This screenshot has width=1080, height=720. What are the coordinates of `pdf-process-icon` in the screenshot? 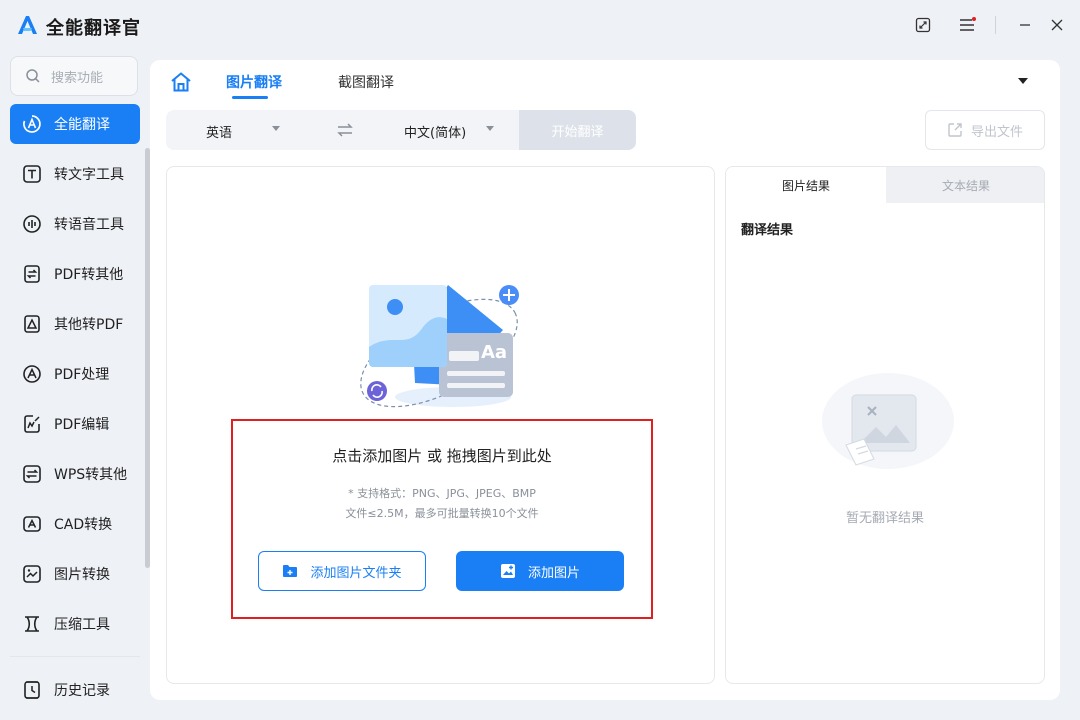 It's located at (32, 374).